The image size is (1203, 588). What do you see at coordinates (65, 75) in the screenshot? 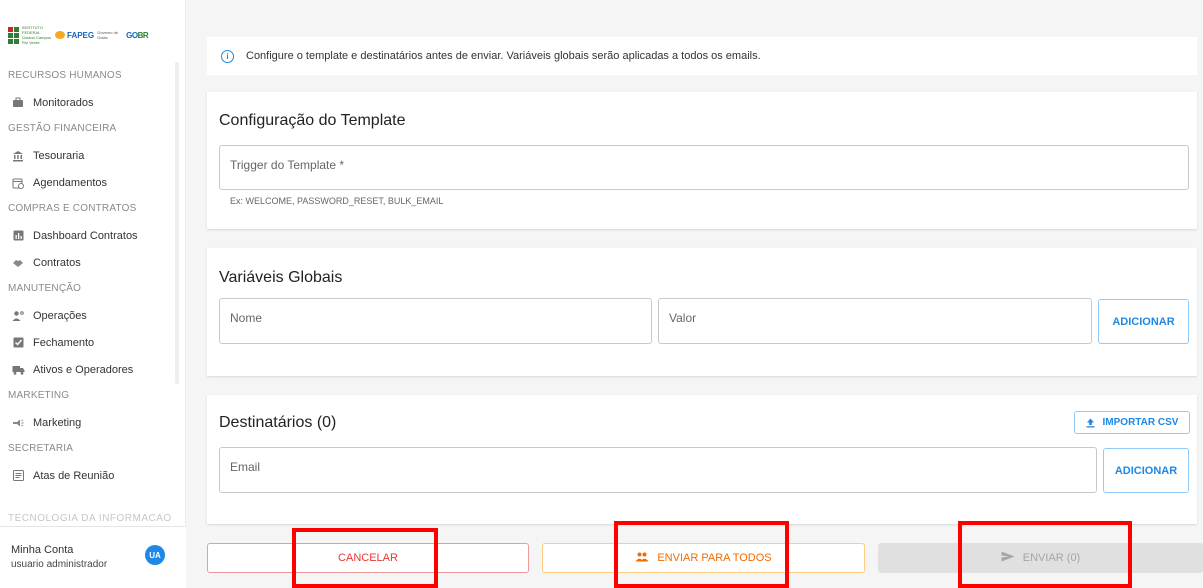
I see `section-recursos-humanos: RECURSOS HUMANOS` at bounding box center [65, 75].